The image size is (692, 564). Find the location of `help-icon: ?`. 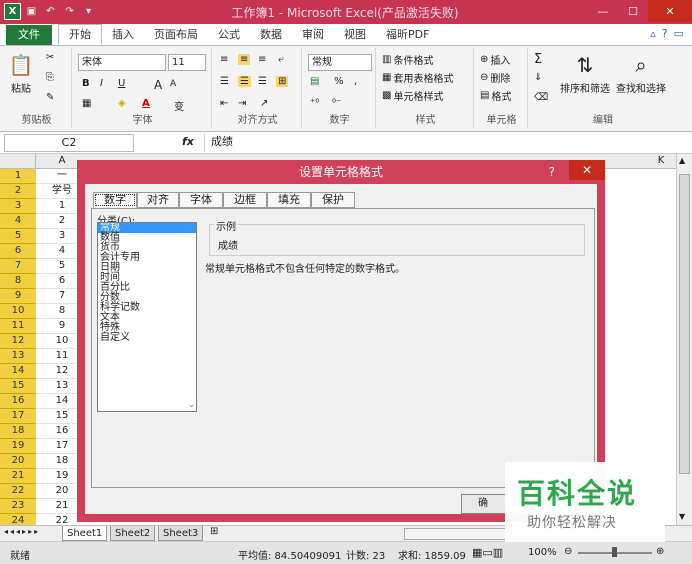

help-icon: ? is located at coordinates (665, 33).